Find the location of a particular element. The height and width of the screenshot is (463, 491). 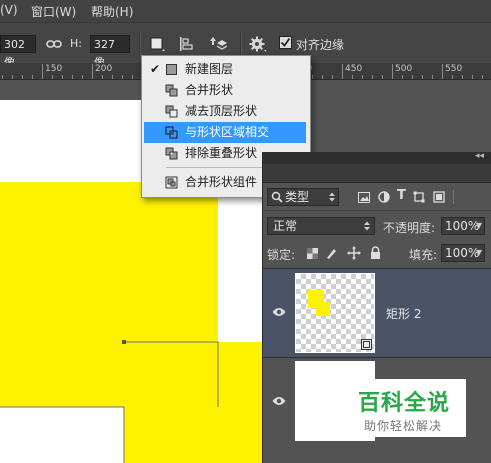

opacity-value: 100% is located at coordinates (462, 226).